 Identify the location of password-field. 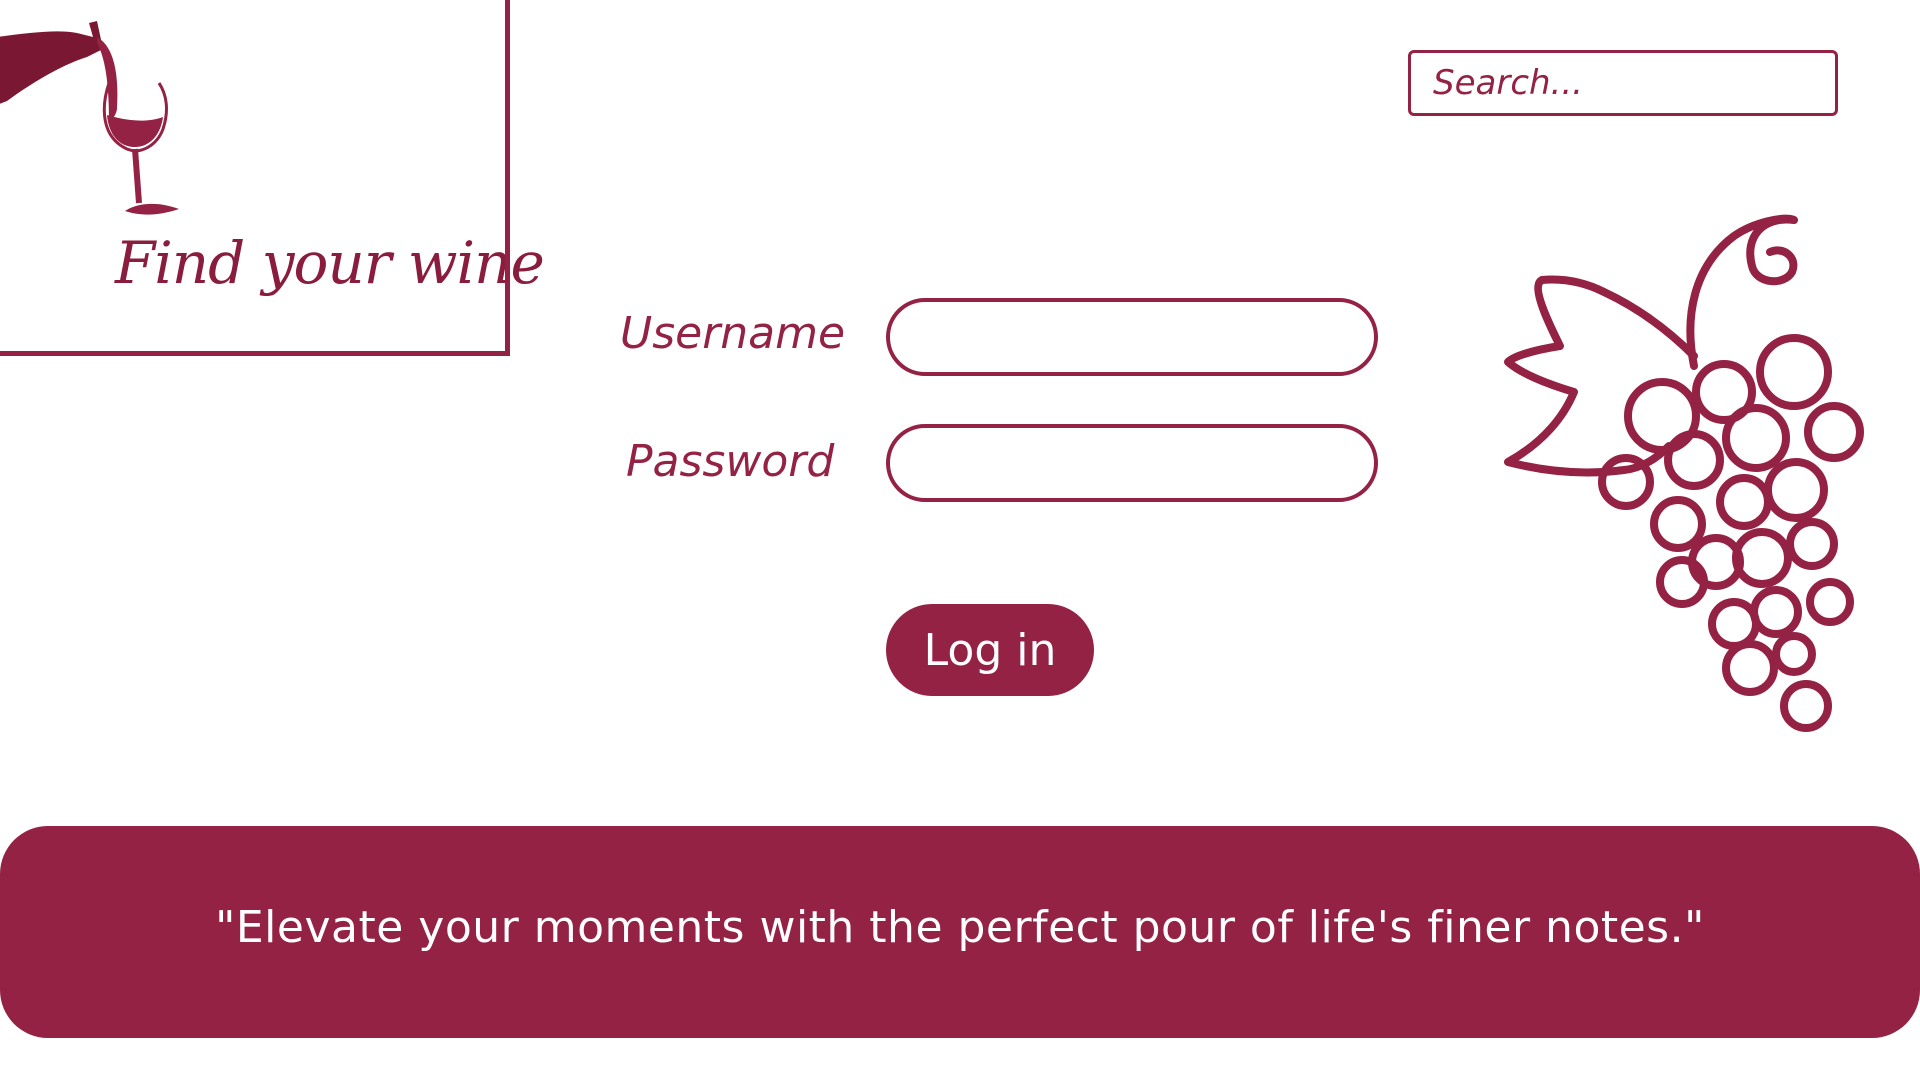
(1132, 463).